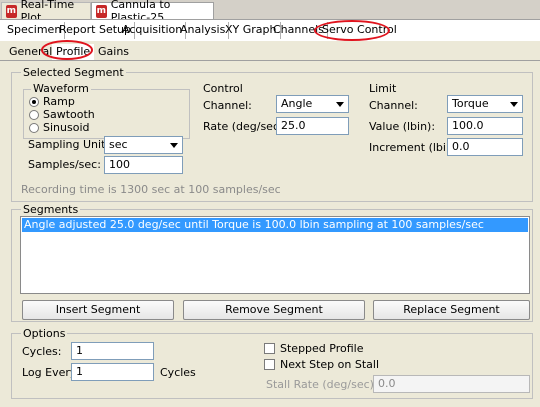 This screenshot has height=407, width=540. I want to click on stall-rate-label: Stall Rate (deg/sec):, so click(322, 384).